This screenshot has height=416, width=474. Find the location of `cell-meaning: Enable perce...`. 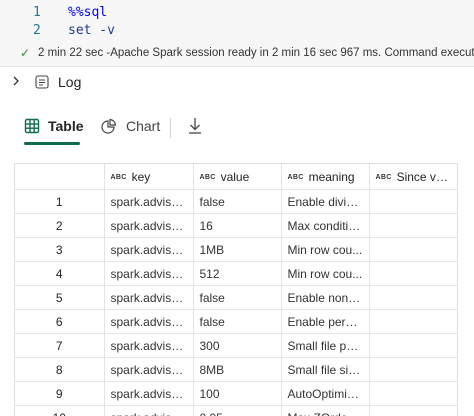

cell-meaning: Enable perce... is located at coordinates (325, 322).